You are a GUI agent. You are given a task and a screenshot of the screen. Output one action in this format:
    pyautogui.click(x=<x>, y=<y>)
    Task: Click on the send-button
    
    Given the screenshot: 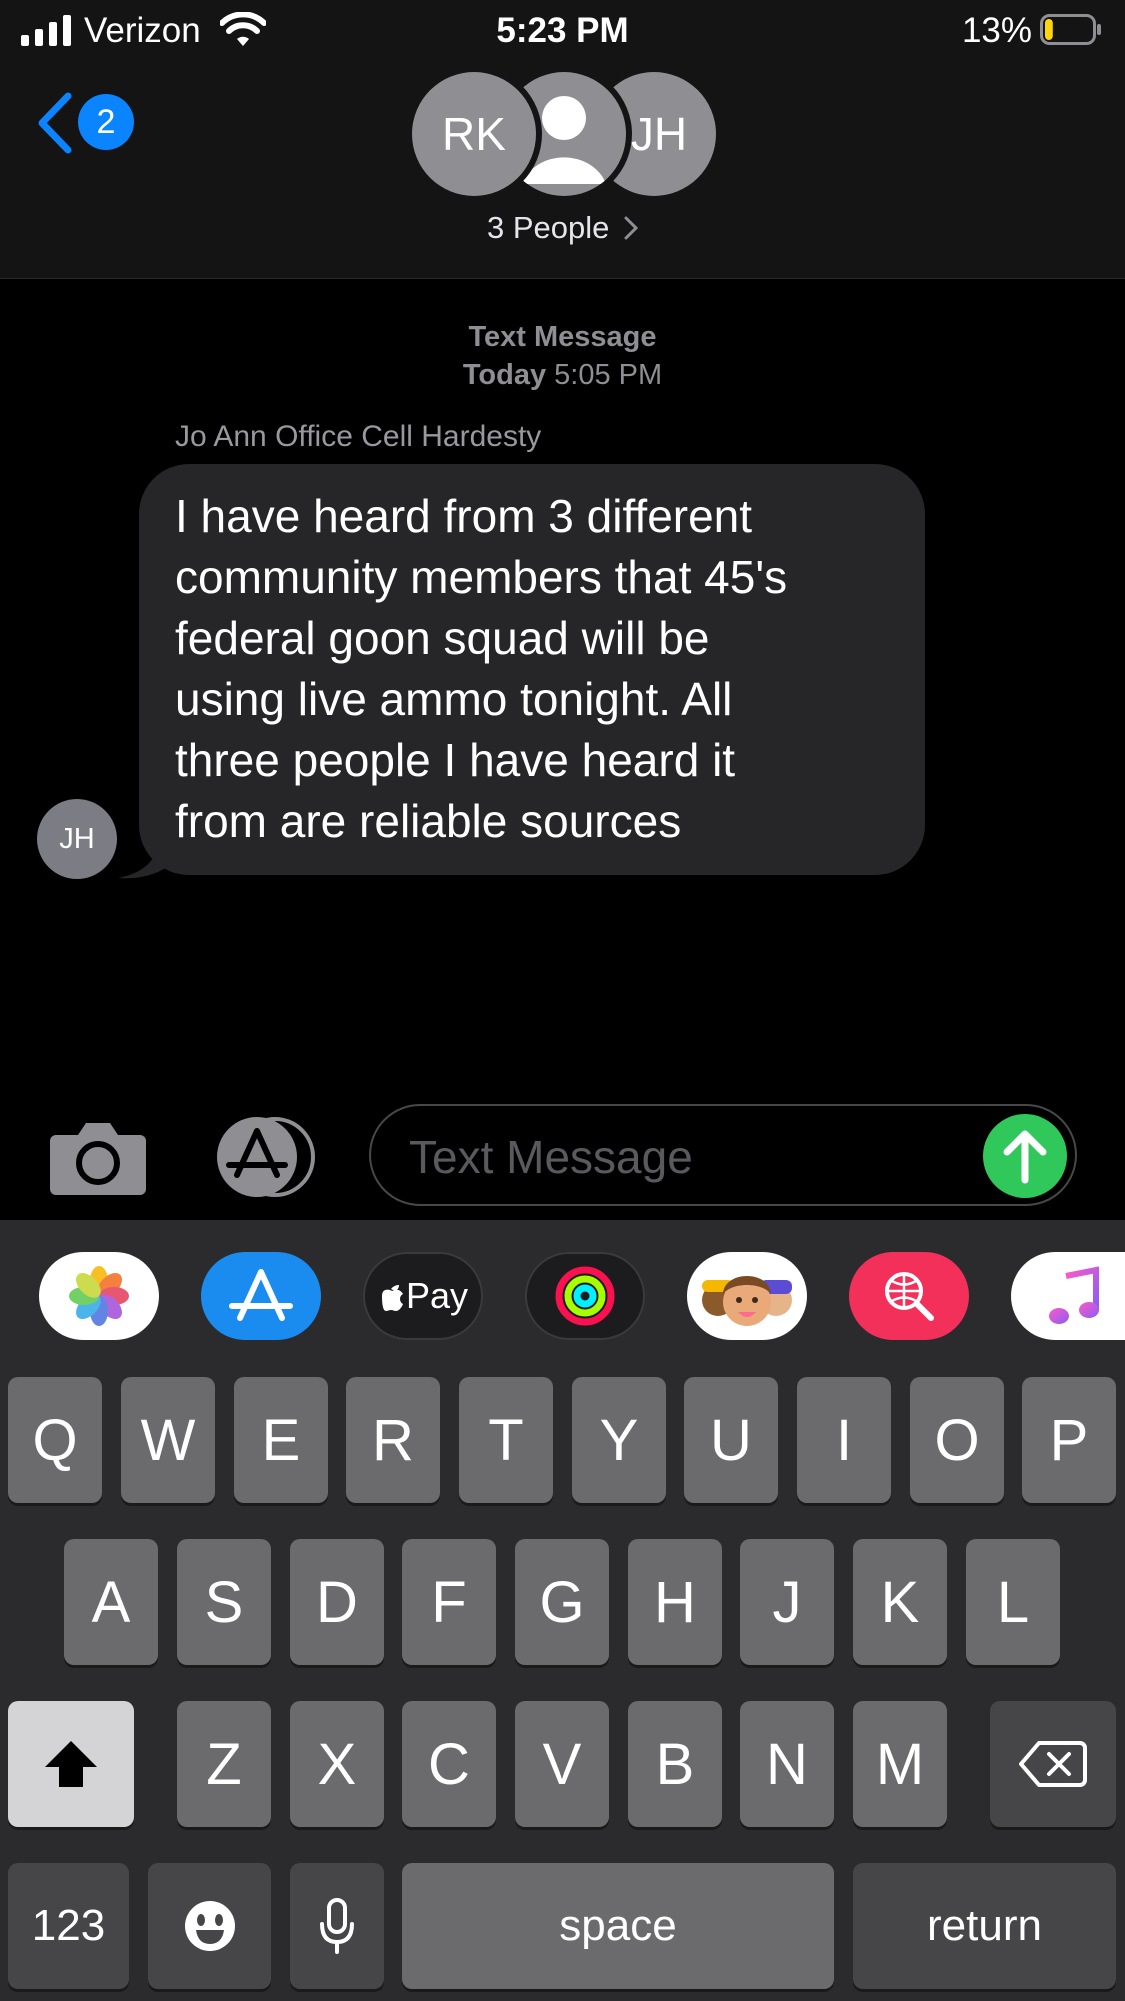 What is the action you would take?
    pyautogui.click(x=1025, y=1156)
    